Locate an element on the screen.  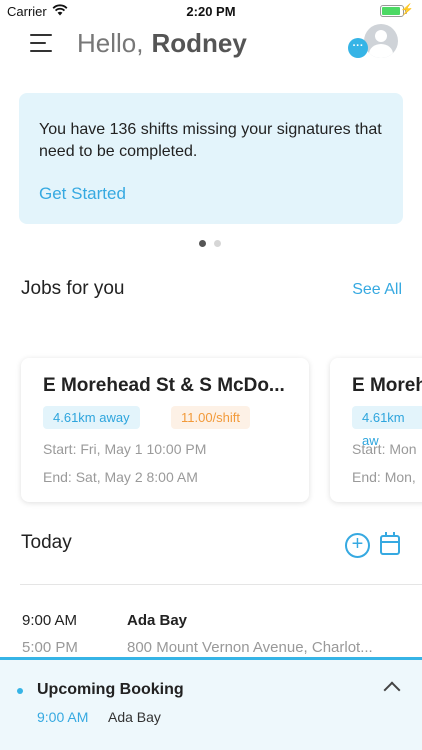
upcoming-booking-name: Ada Bay is located at coordinates (134, 717).